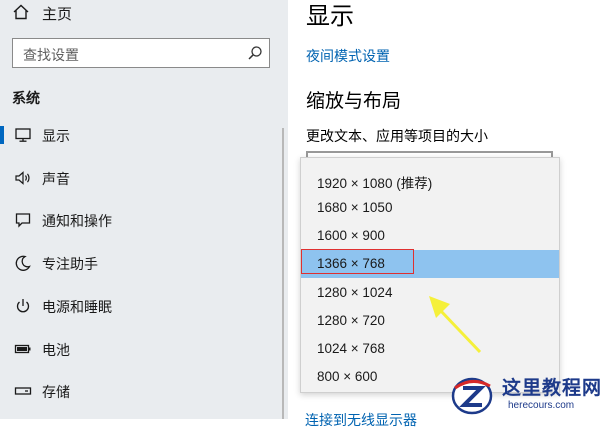  Describe the element at coordinates (144, 391) in the screenshot. I see `sidebar-item-storage: 存储` at that location.